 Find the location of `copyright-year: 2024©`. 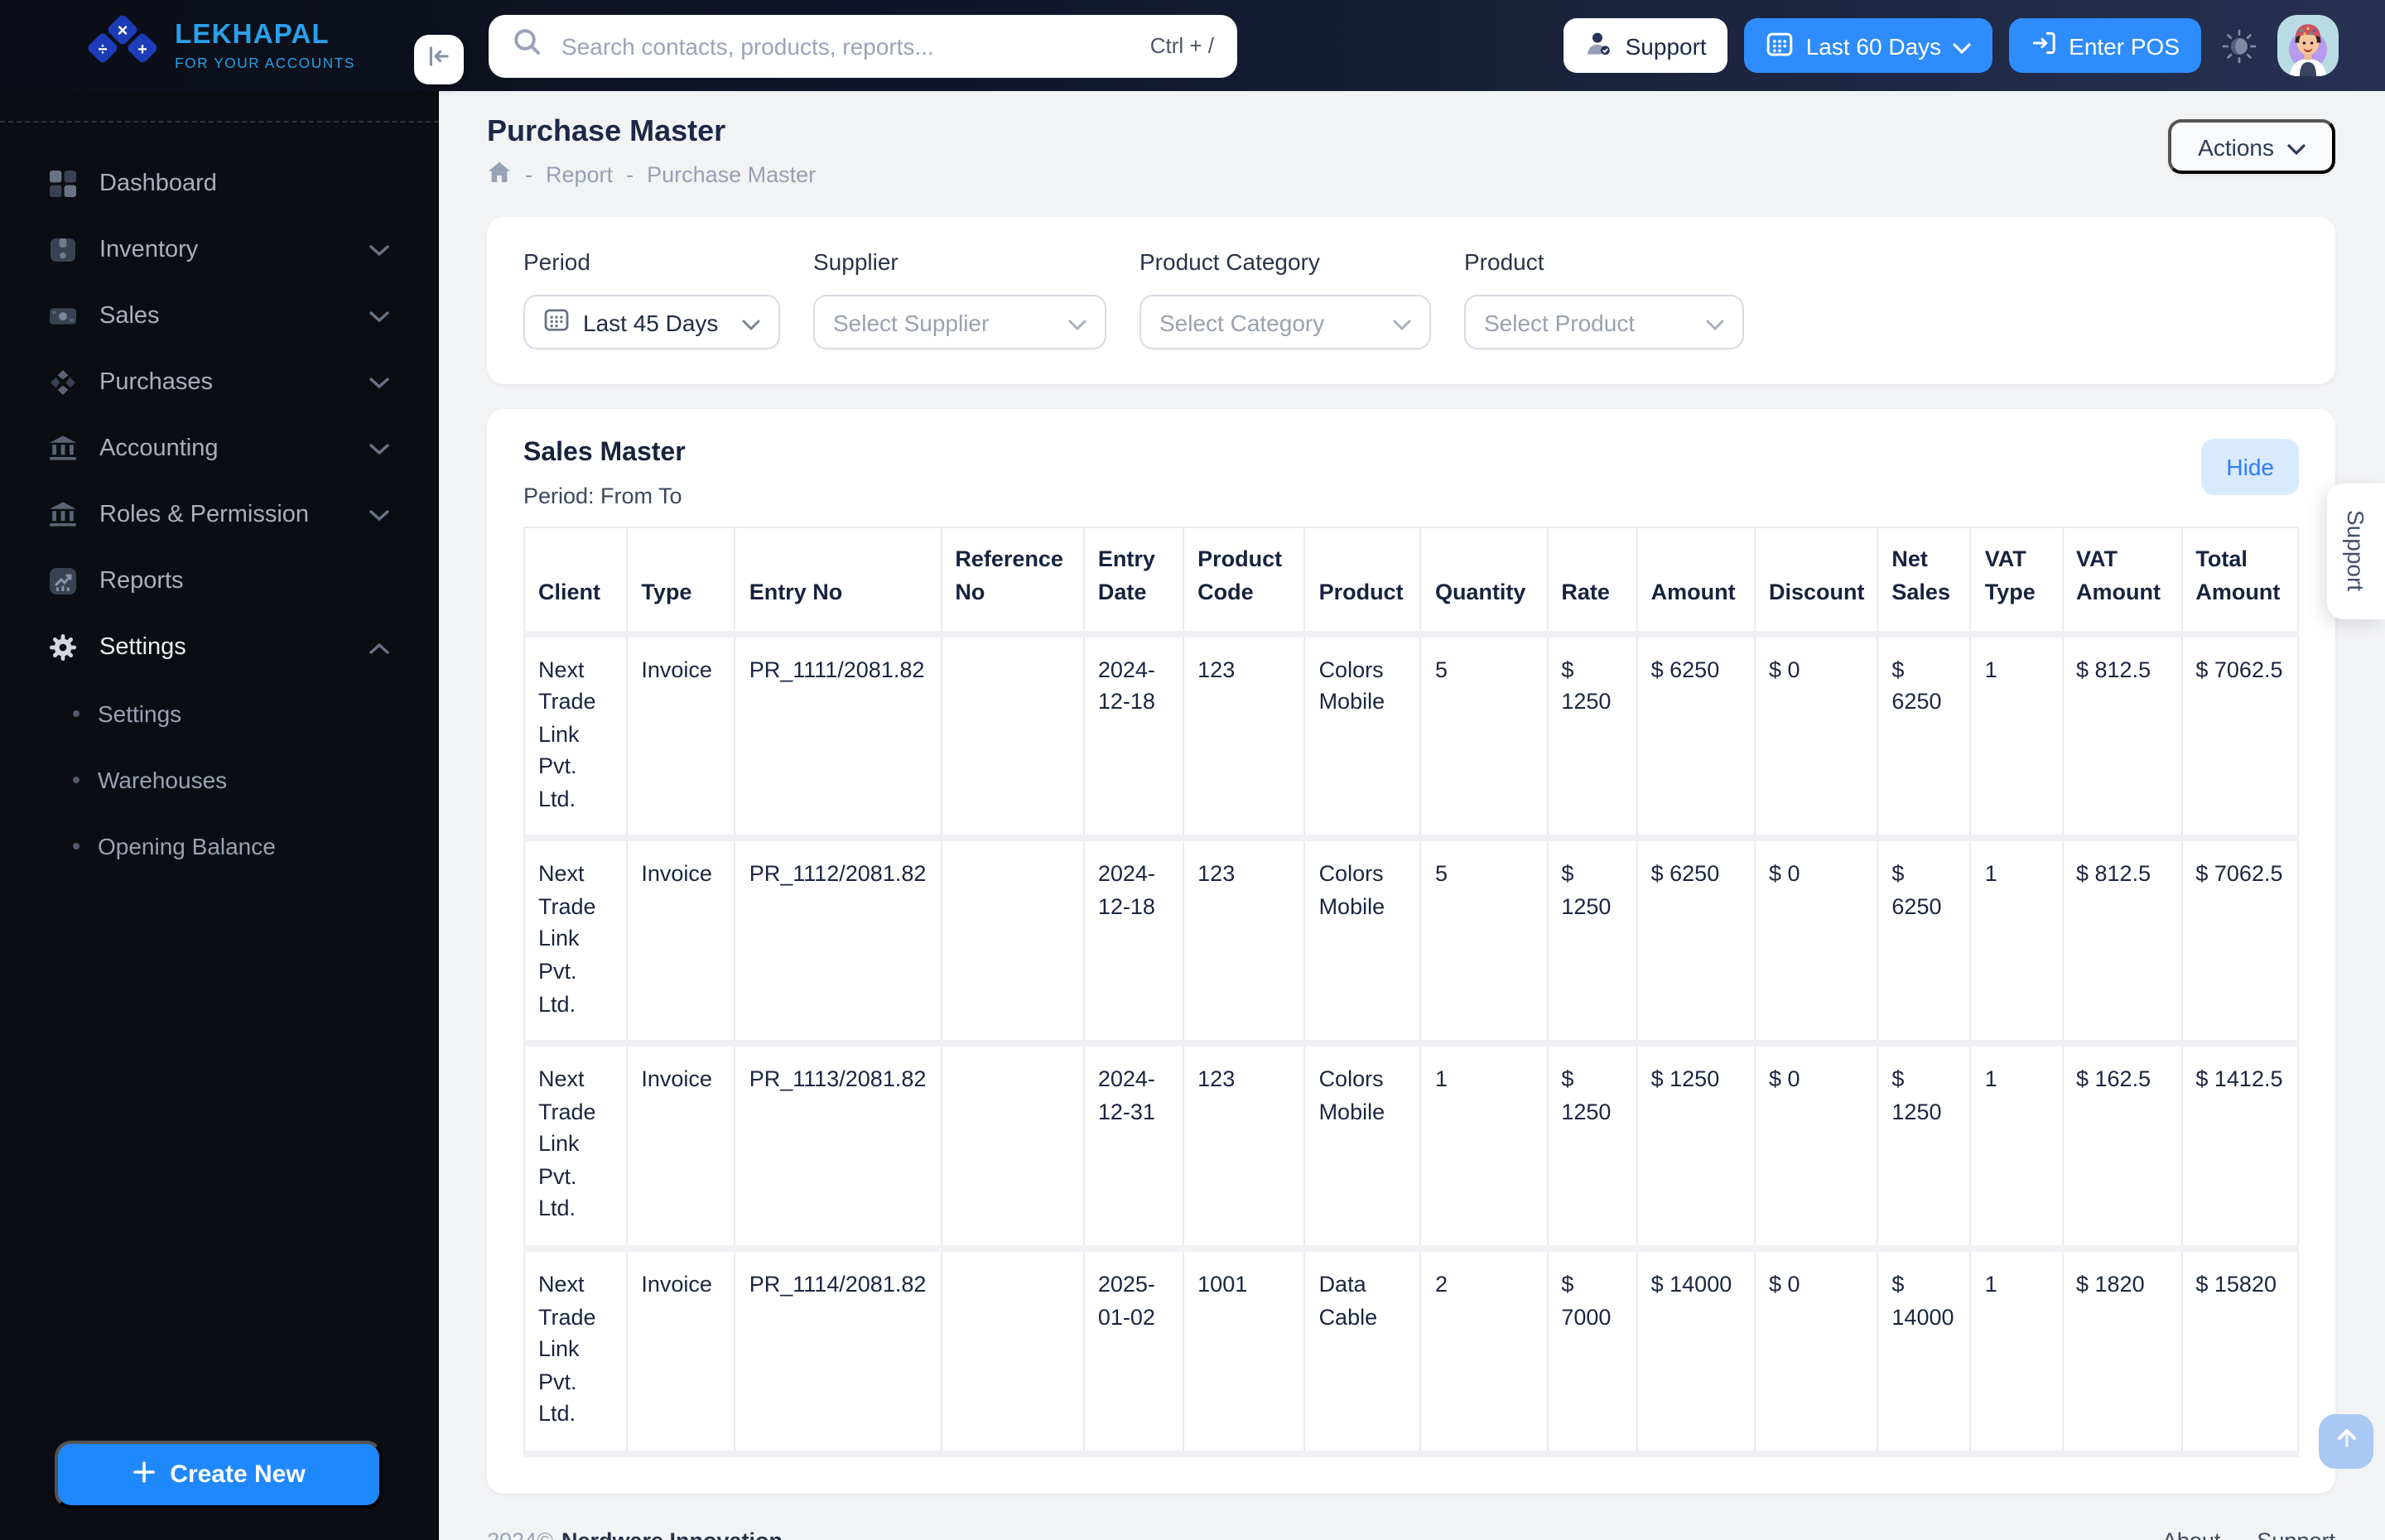

copyright-year: 2024© is located at coordinates (520, 1534).